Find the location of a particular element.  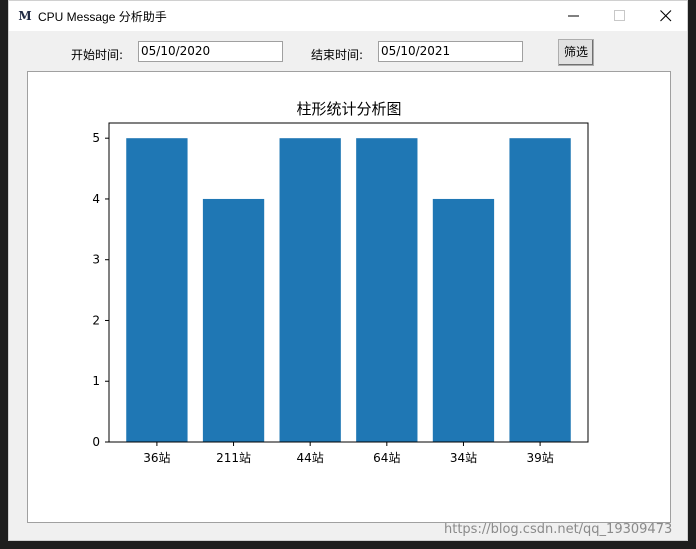

minimize-button is located at coordinates (574, 16).